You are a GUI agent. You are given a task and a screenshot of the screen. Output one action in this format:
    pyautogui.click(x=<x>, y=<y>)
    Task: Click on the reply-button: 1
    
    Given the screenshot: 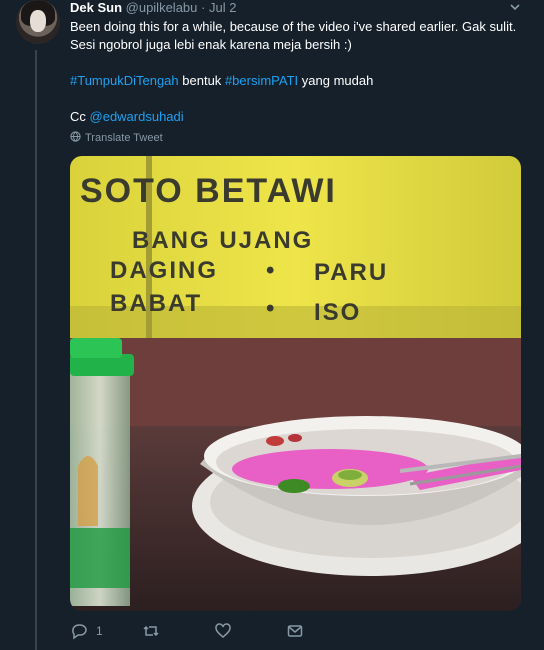 What is the action you would take?
    pyautogui.click(x=86, y=631)
    